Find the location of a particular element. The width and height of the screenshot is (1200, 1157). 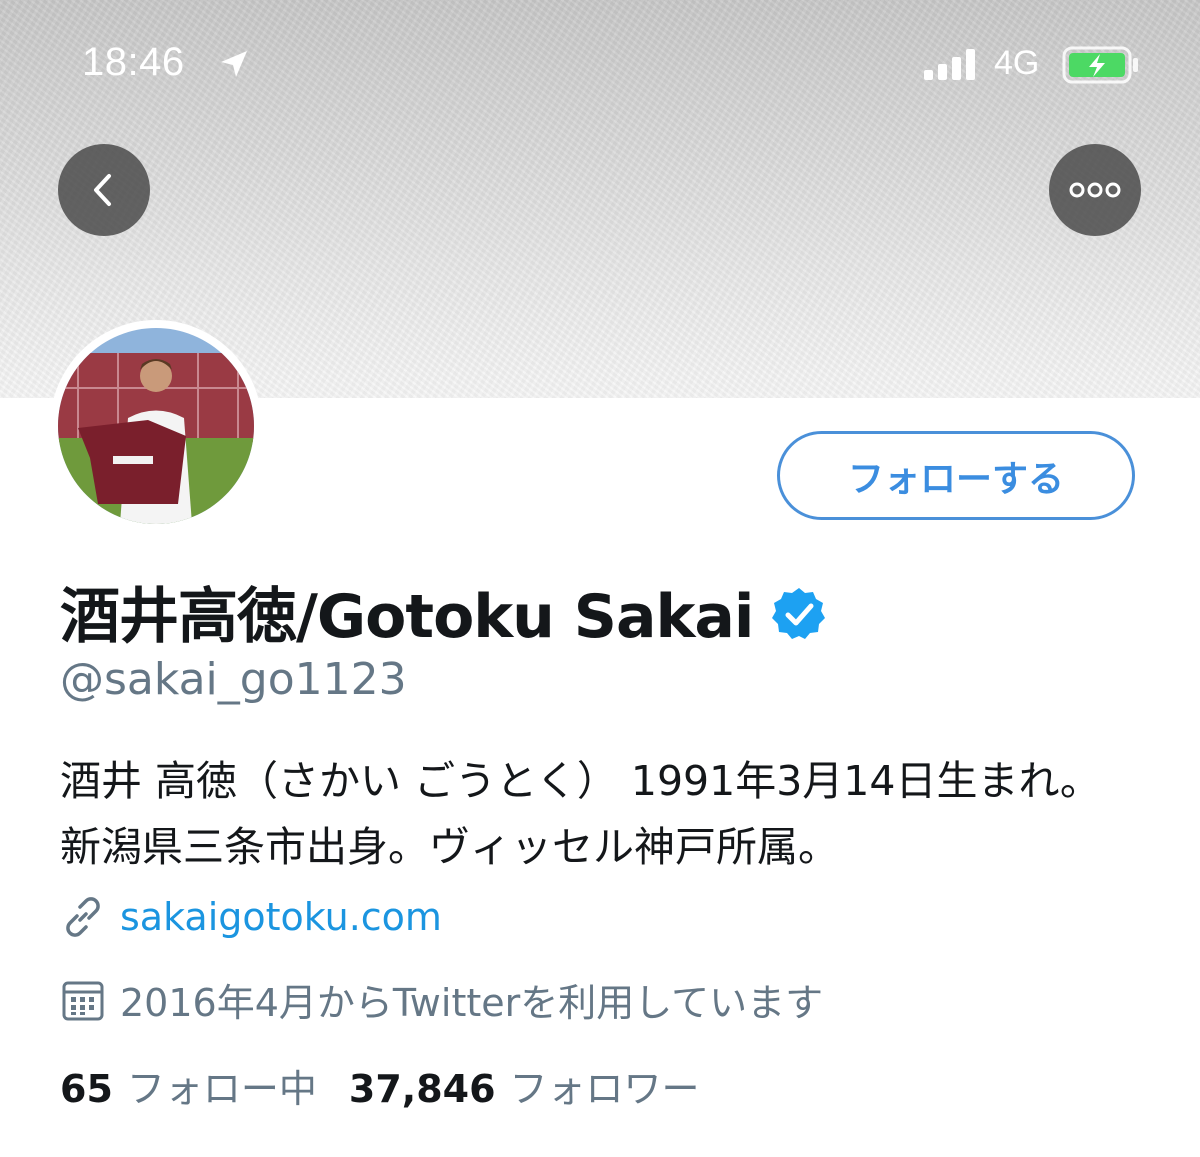

join-date-text: 2016年4月からTwitterを利用しています is located at coordinates (472, 1003).